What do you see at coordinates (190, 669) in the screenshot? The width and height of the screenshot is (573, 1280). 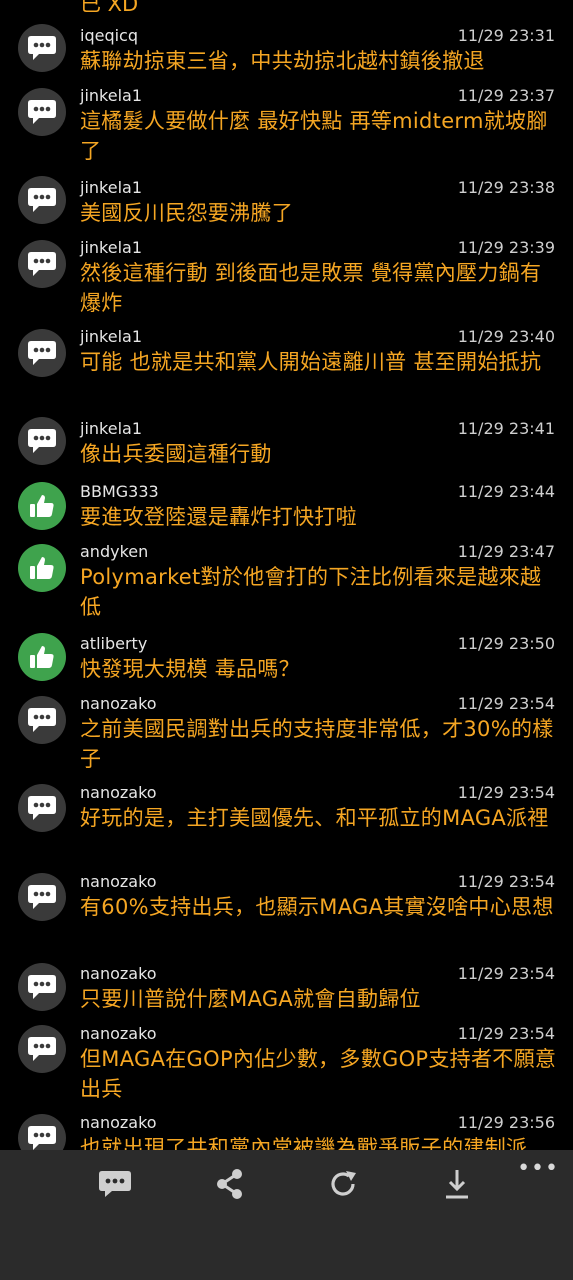 I see `comment-text: 快發現大規模 毒品嗎？` at bounding box center [190, 669].